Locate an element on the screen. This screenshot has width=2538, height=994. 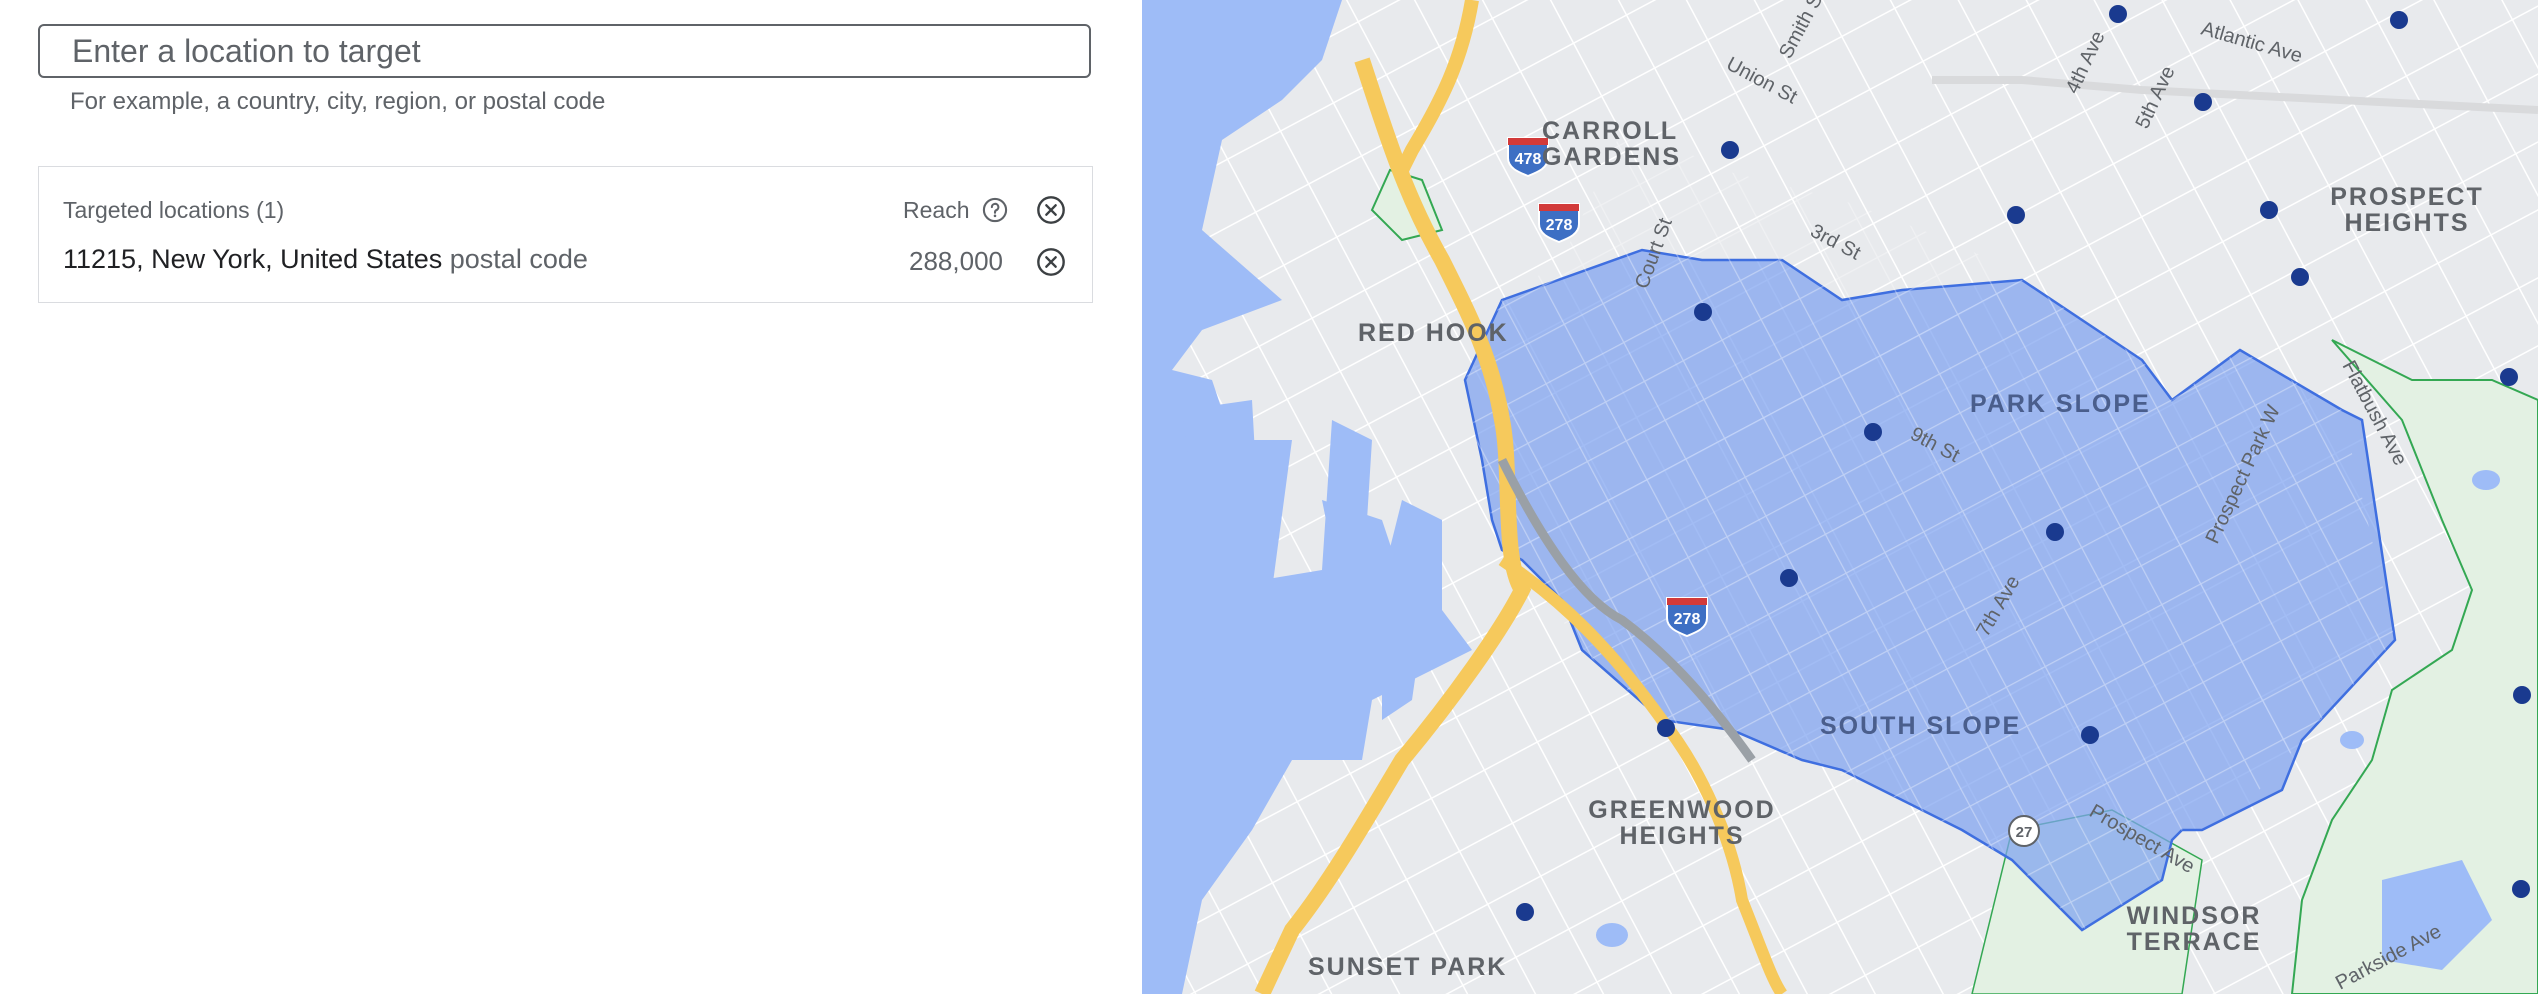
shield-278-north: 278 is located at coordinates (1559, 223).